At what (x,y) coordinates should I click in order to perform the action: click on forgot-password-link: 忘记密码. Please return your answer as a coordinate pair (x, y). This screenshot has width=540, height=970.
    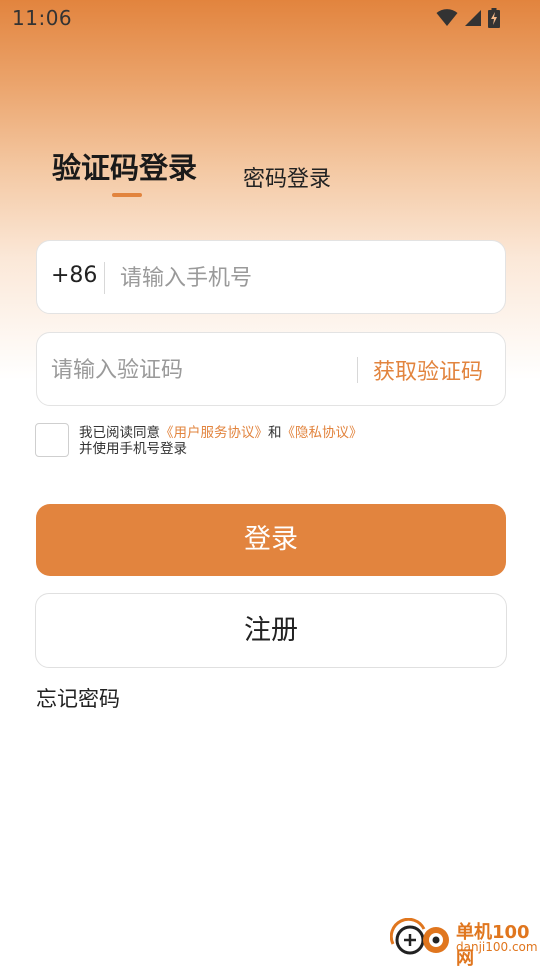
    Looking at the image, I should click on (78, 698).